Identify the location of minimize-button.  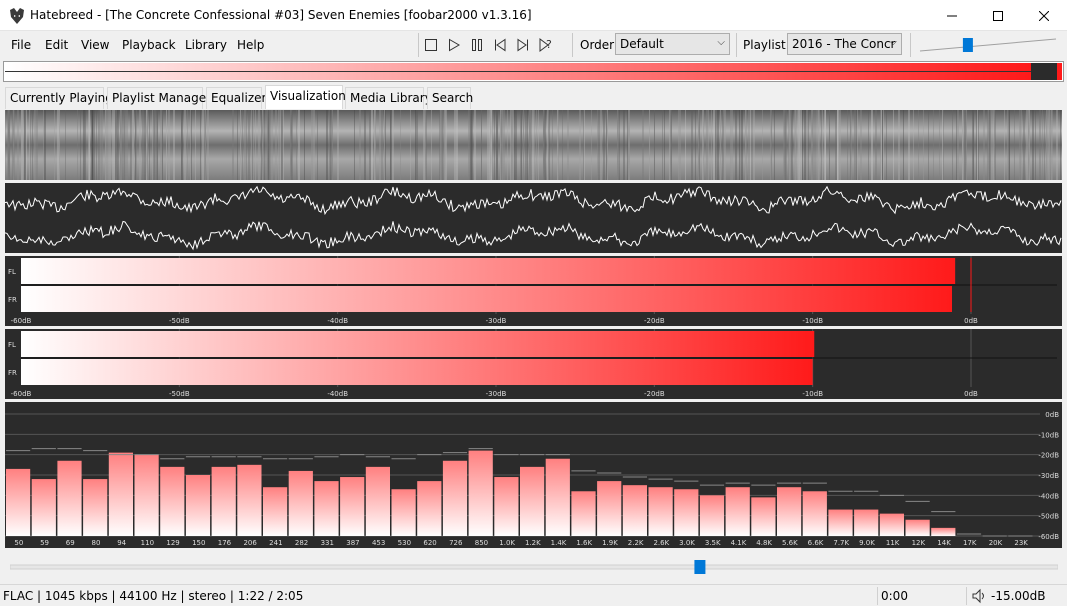
(952, 15).